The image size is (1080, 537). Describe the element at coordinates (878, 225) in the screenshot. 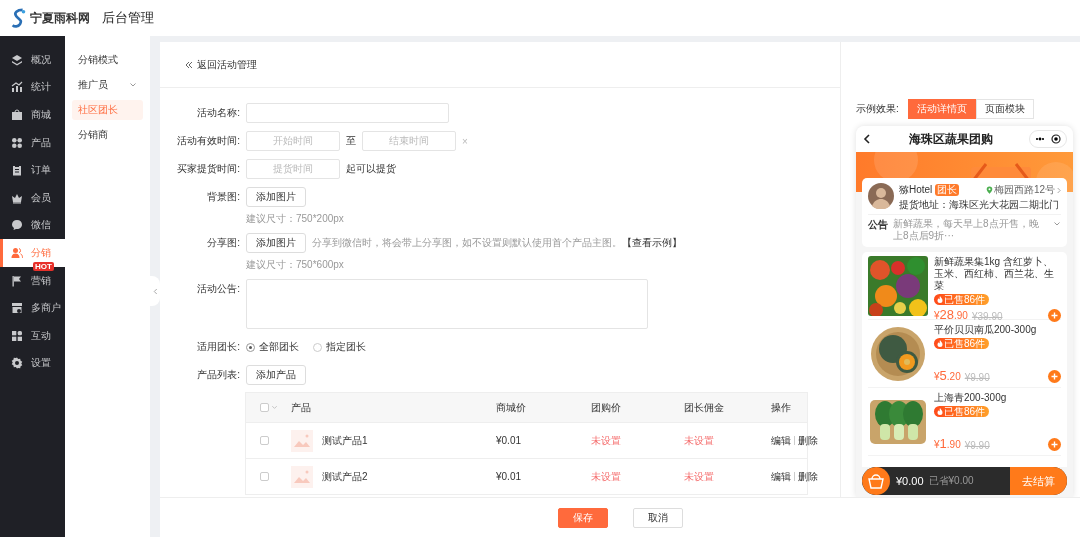

I see `notice-label: 公告` at that location.